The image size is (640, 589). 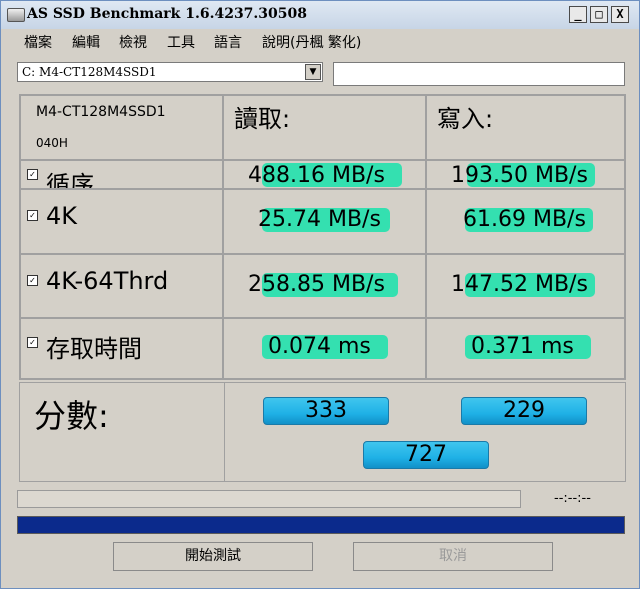 I want to click on read-score: 333, so click(x=326, y=411).